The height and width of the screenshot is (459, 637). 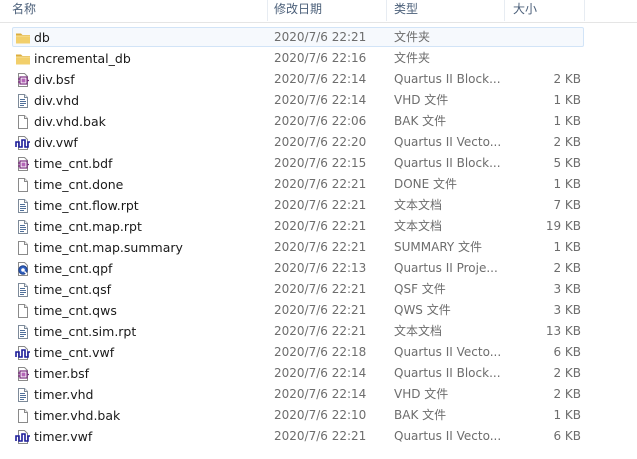 I want to click on file-row: div.vhd.bak 2020/7/6 22:06 BAK 文件 1 KB, so click(x=298, y=121).